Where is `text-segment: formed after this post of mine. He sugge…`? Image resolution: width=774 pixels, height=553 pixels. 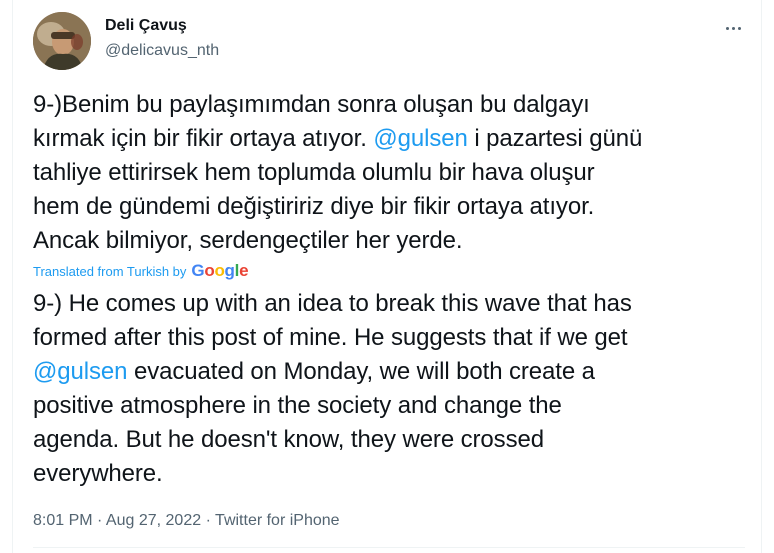
text-segment: formed after this post of mine. He sugge… is located at coordinates (330, 337).